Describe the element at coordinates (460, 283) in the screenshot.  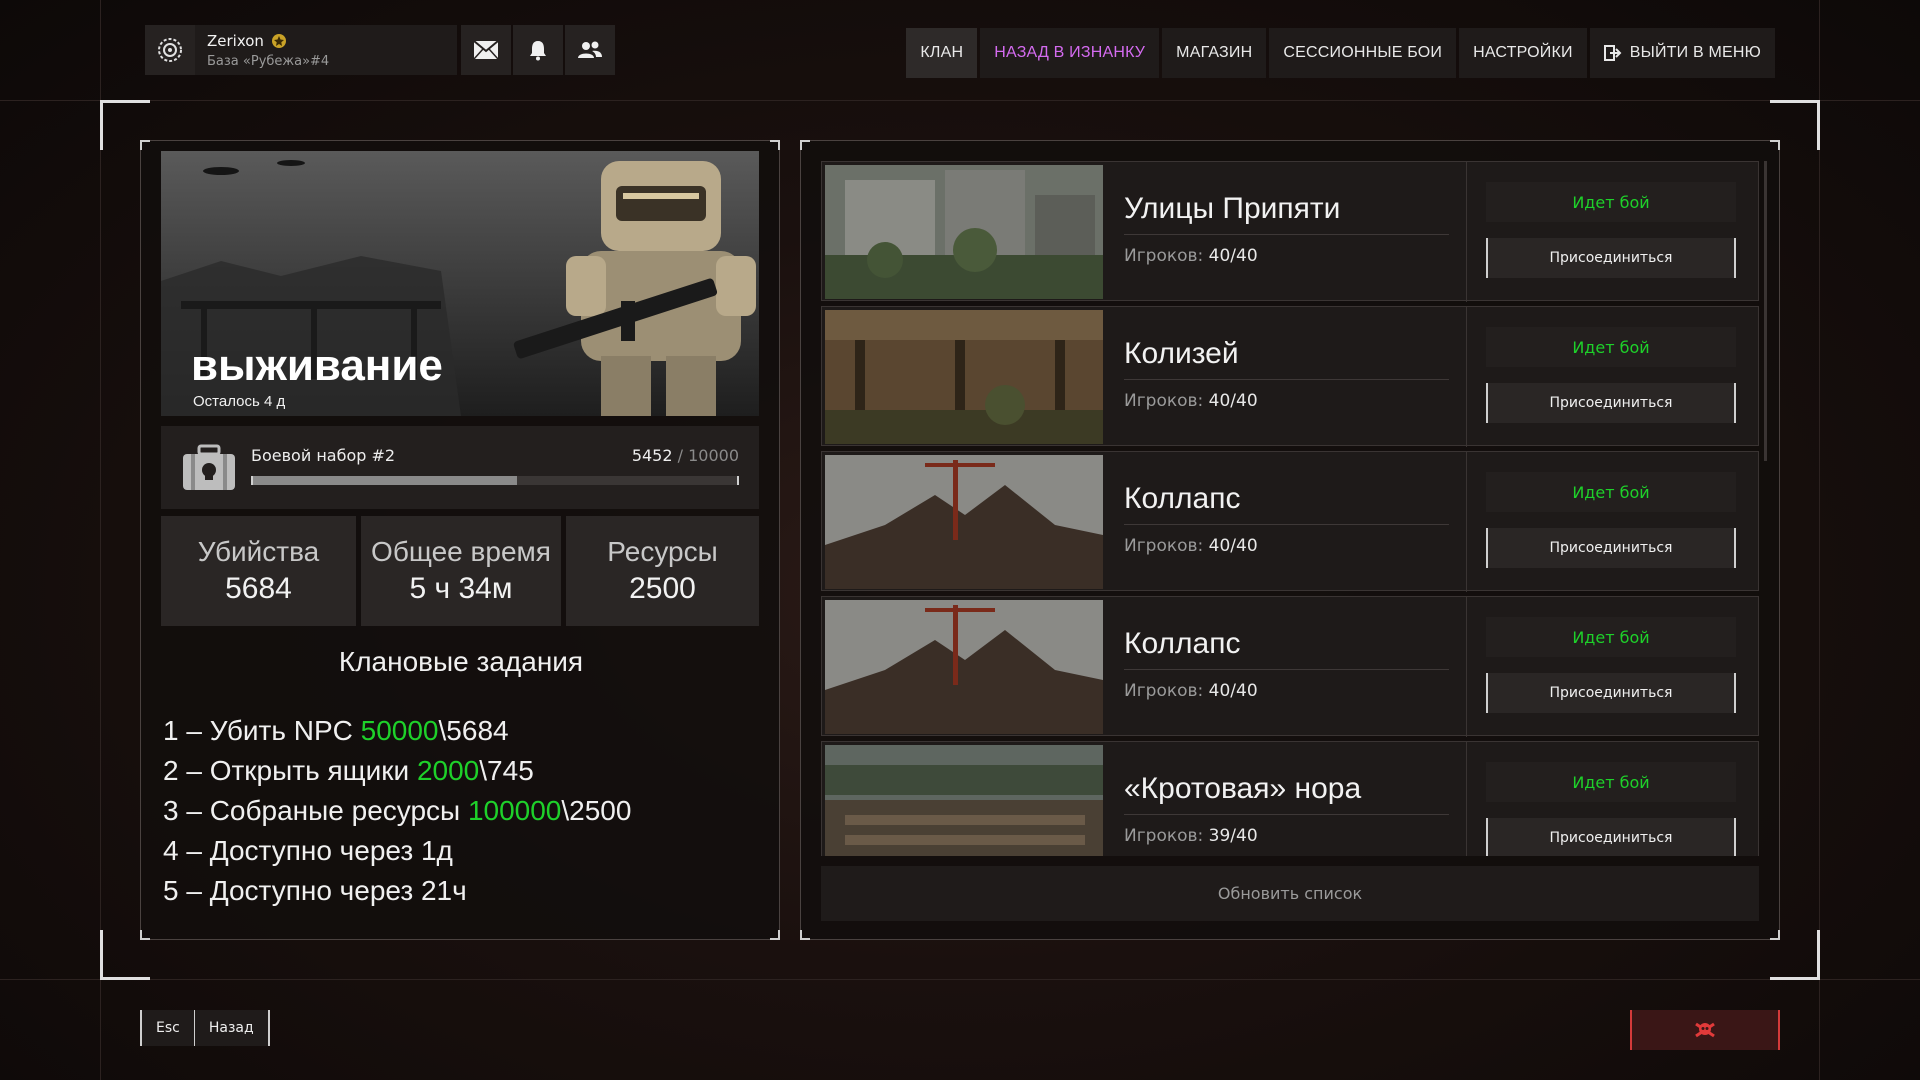
I see `game-mode-banner: выживание Осталось 4 д` at that location.